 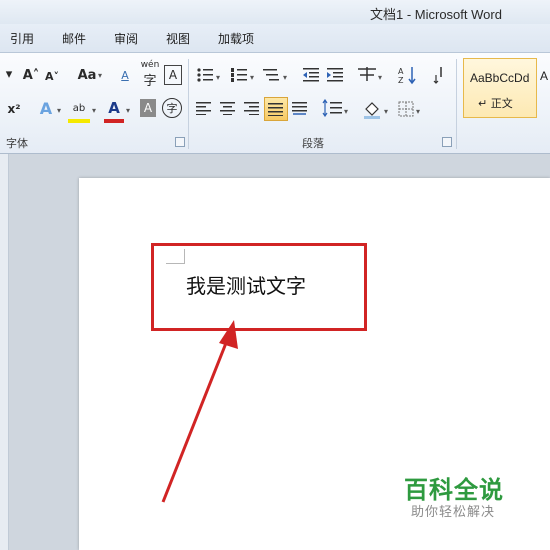 What do you see at coordinates (453, 512) in the screenshot?
I see `watermark-slogan: 助你轻松解决` at bounding box center [453, 512].